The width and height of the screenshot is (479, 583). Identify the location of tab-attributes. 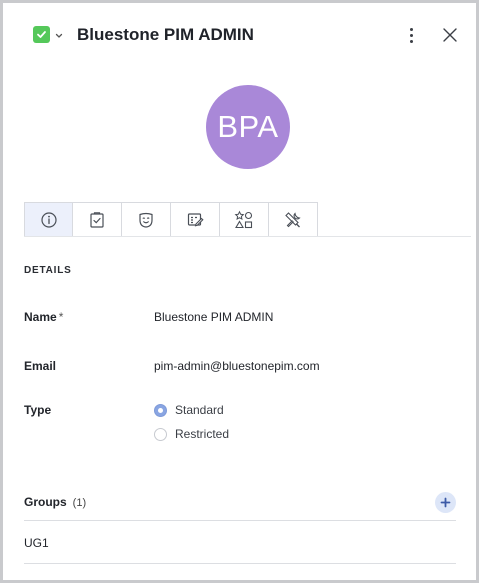
(195, 219).